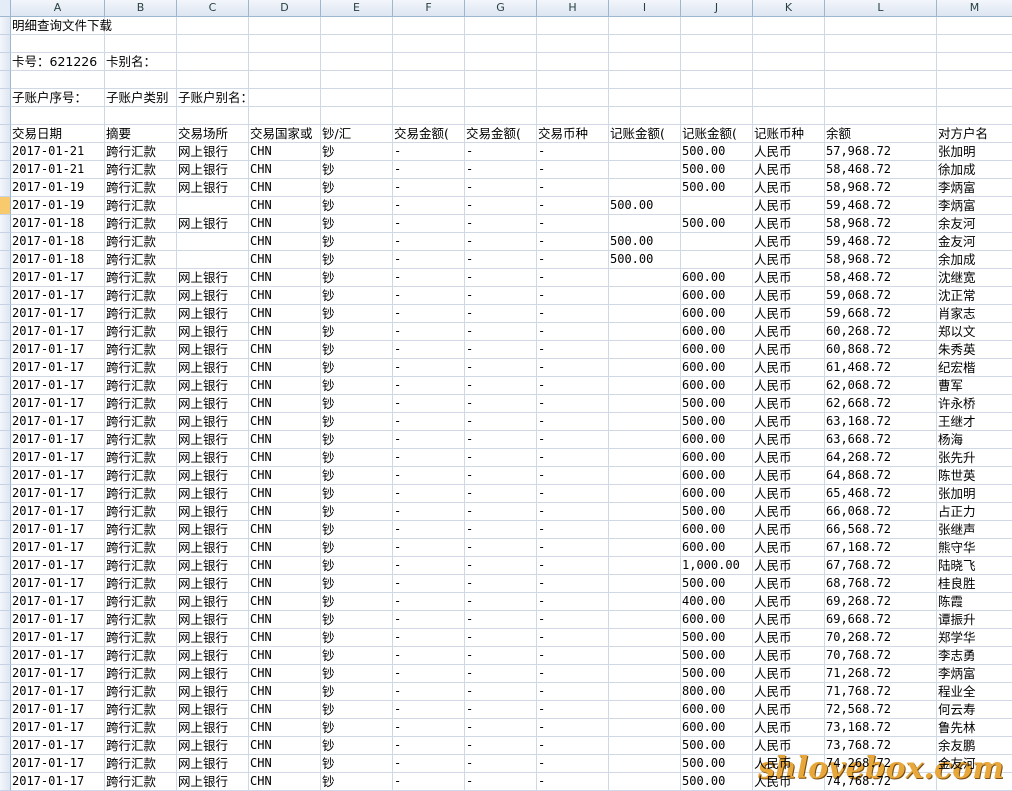 Image resolution: width=1012 pixels, height=791 pixels. What do you see at coordinates (881, 512) in the screenshot?
I see `cell-l: 66,068.72` at bounding box center [881, 512].